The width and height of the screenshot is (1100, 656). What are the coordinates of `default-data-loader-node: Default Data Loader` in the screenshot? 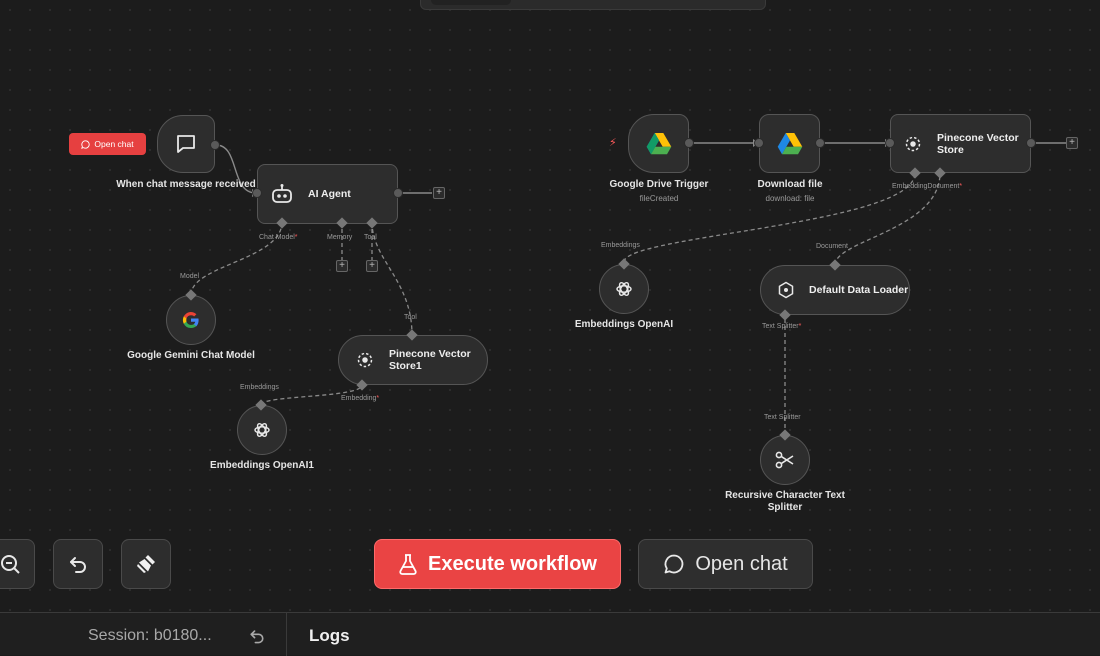 It's located at (835, 290).